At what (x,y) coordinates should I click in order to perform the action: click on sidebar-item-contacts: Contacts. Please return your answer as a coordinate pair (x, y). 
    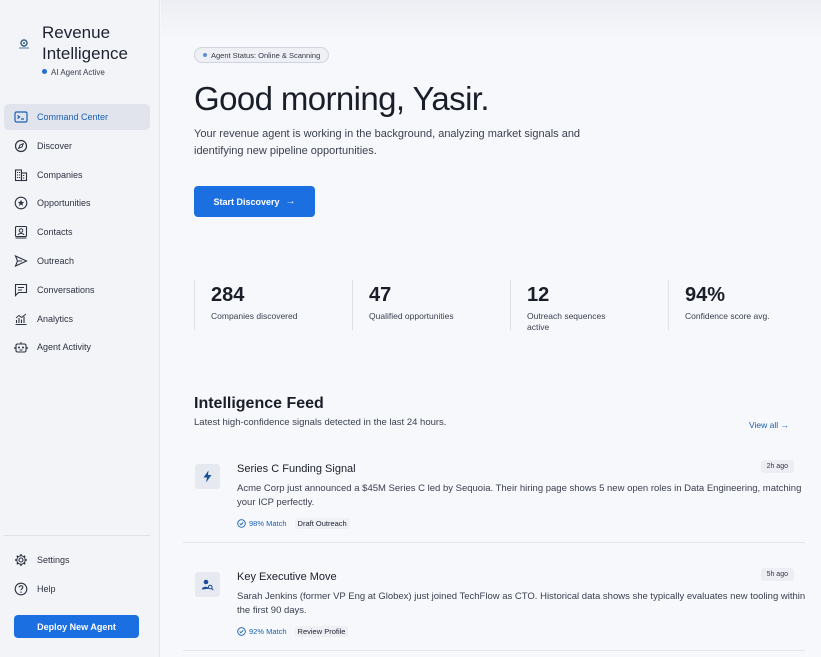
    Looking at the image, I should click on (77, 232).